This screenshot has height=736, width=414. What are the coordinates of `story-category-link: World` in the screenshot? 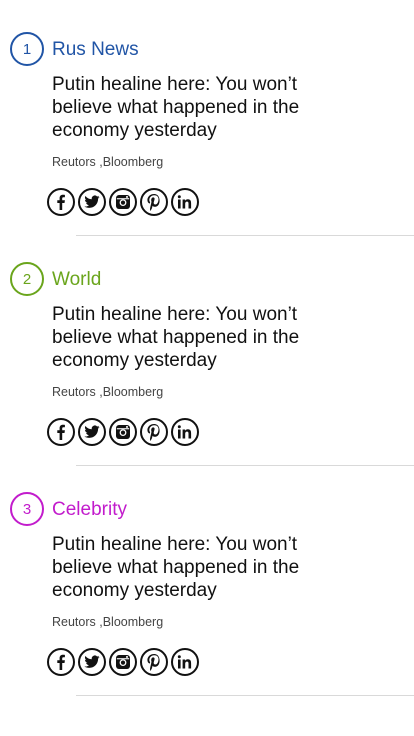 It's located at (76, 279).